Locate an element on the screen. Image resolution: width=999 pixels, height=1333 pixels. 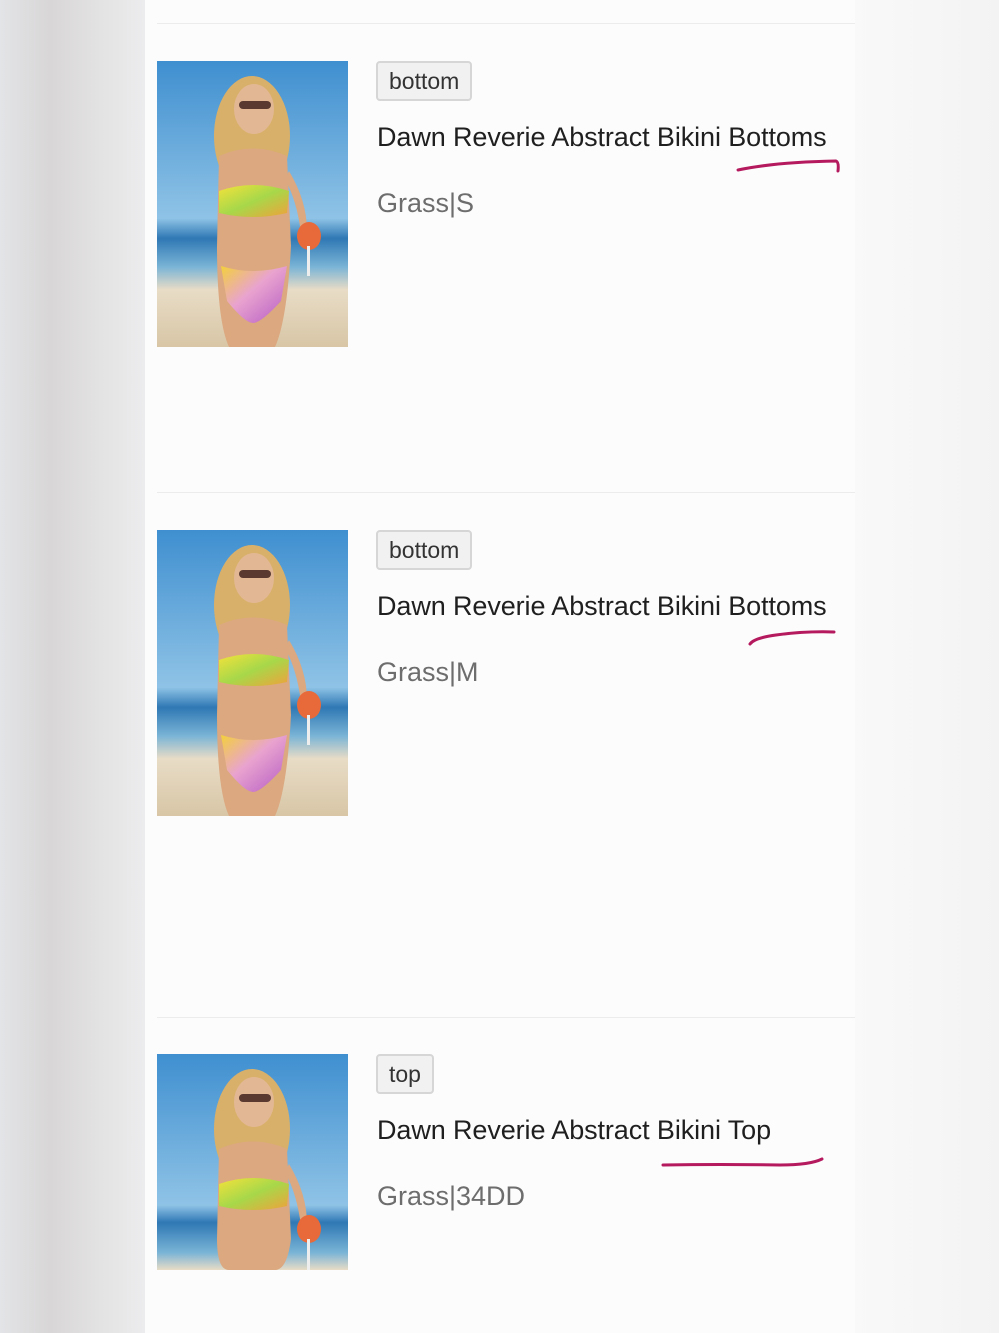
product-variant: Grass|M is located at coordinates (428, 672).